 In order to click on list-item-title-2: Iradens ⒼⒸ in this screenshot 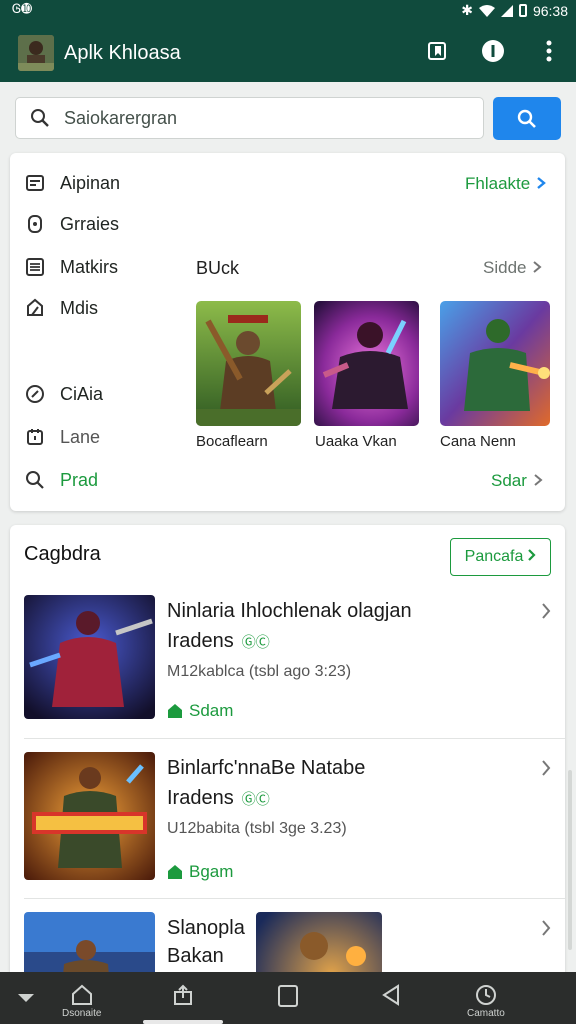, I will do `click(218, 642)`.